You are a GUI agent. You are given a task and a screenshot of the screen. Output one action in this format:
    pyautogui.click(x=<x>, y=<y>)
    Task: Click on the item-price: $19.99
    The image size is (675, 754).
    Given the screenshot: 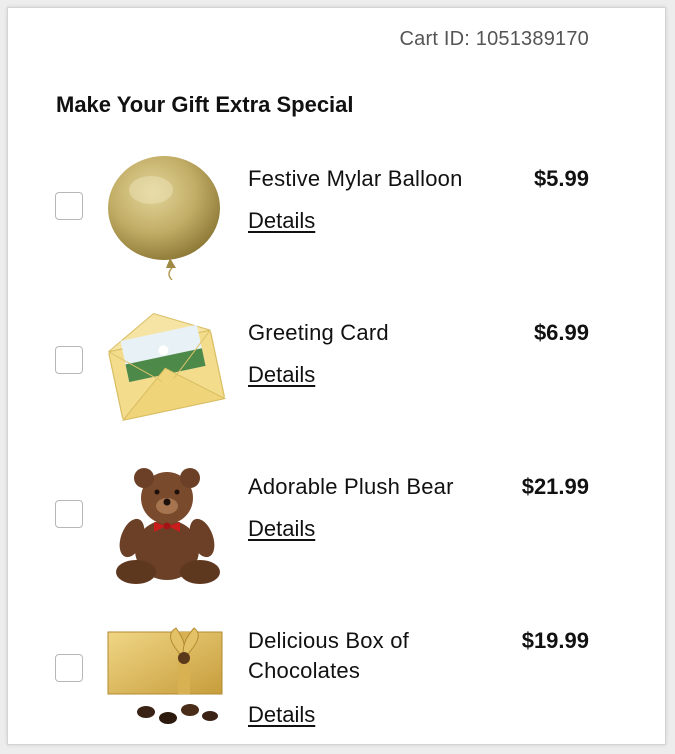 What is the action you would take?
    pyautogui.click(x=555, y=640)
    